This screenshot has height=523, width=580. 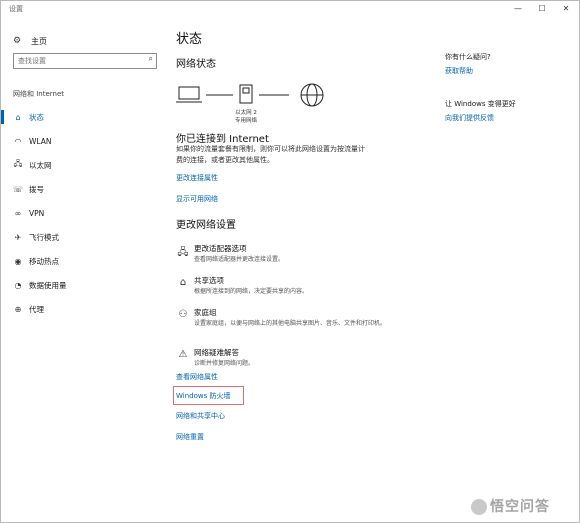 I want to click on network-profile: 专用网络, so click(x=246, y=120).